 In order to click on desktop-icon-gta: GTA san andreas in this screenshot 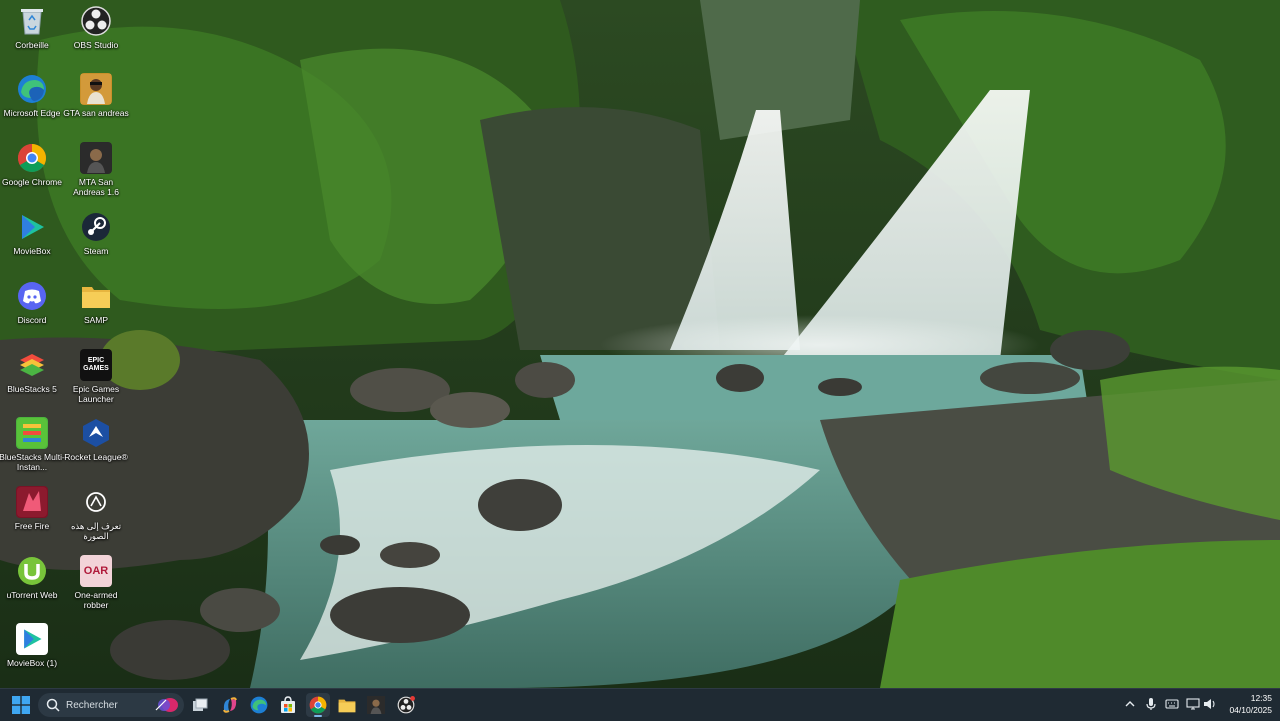, I will do `click(96, 101)`.